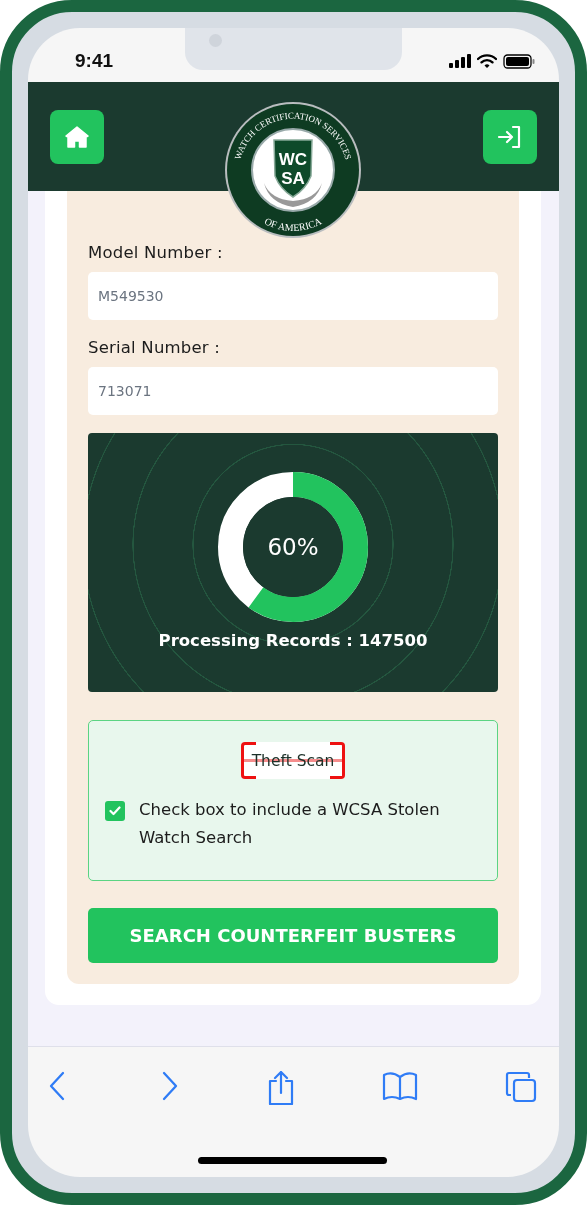 The image size is (587, 1205). What do you see at coordinates (519, 61) in the screenshot?
I see `battery-icon` at bounding box center [519, 61].